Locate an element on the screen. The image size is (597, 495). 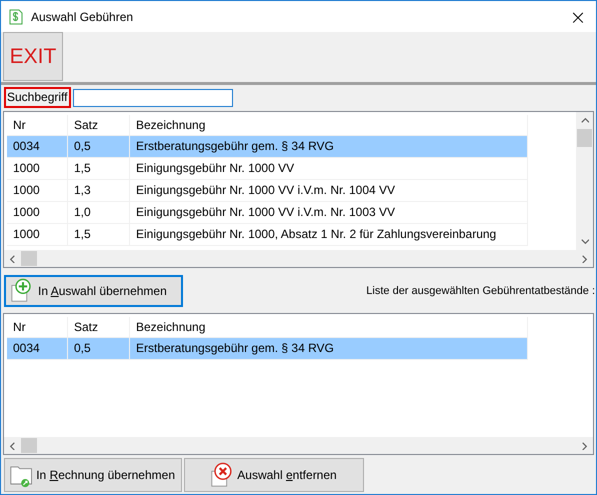
table-cell: 1,3 is located at coordinates (99, 190).